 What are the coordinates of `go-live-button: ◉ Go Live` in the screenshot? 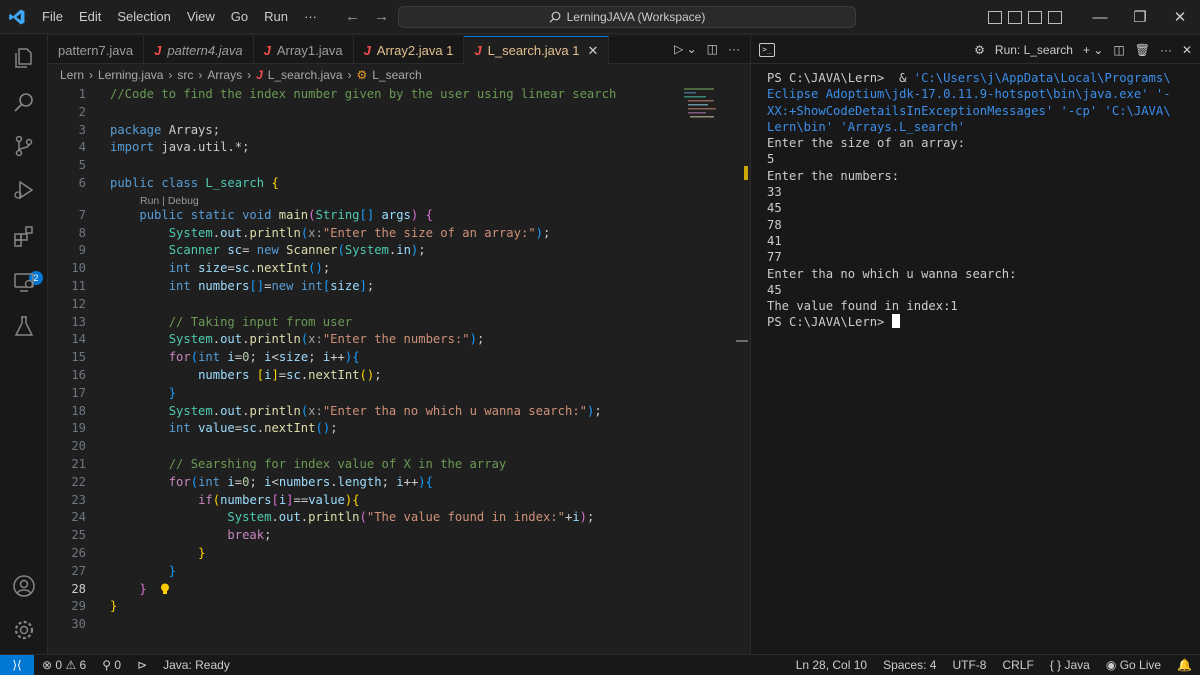 It's located at (1133, 665).